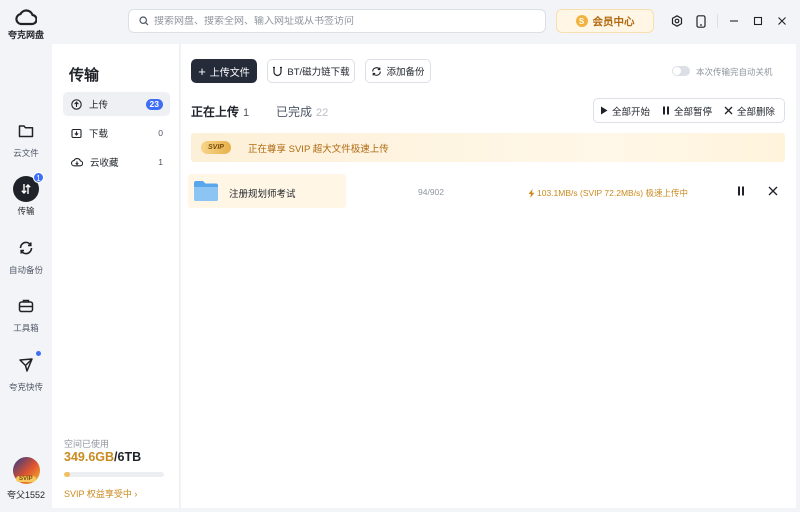 The image size is (800, 512). I want to click on svip-banner: SVIP 正在尊享 SVIP 超大文件极速上传, so click(488, 147).